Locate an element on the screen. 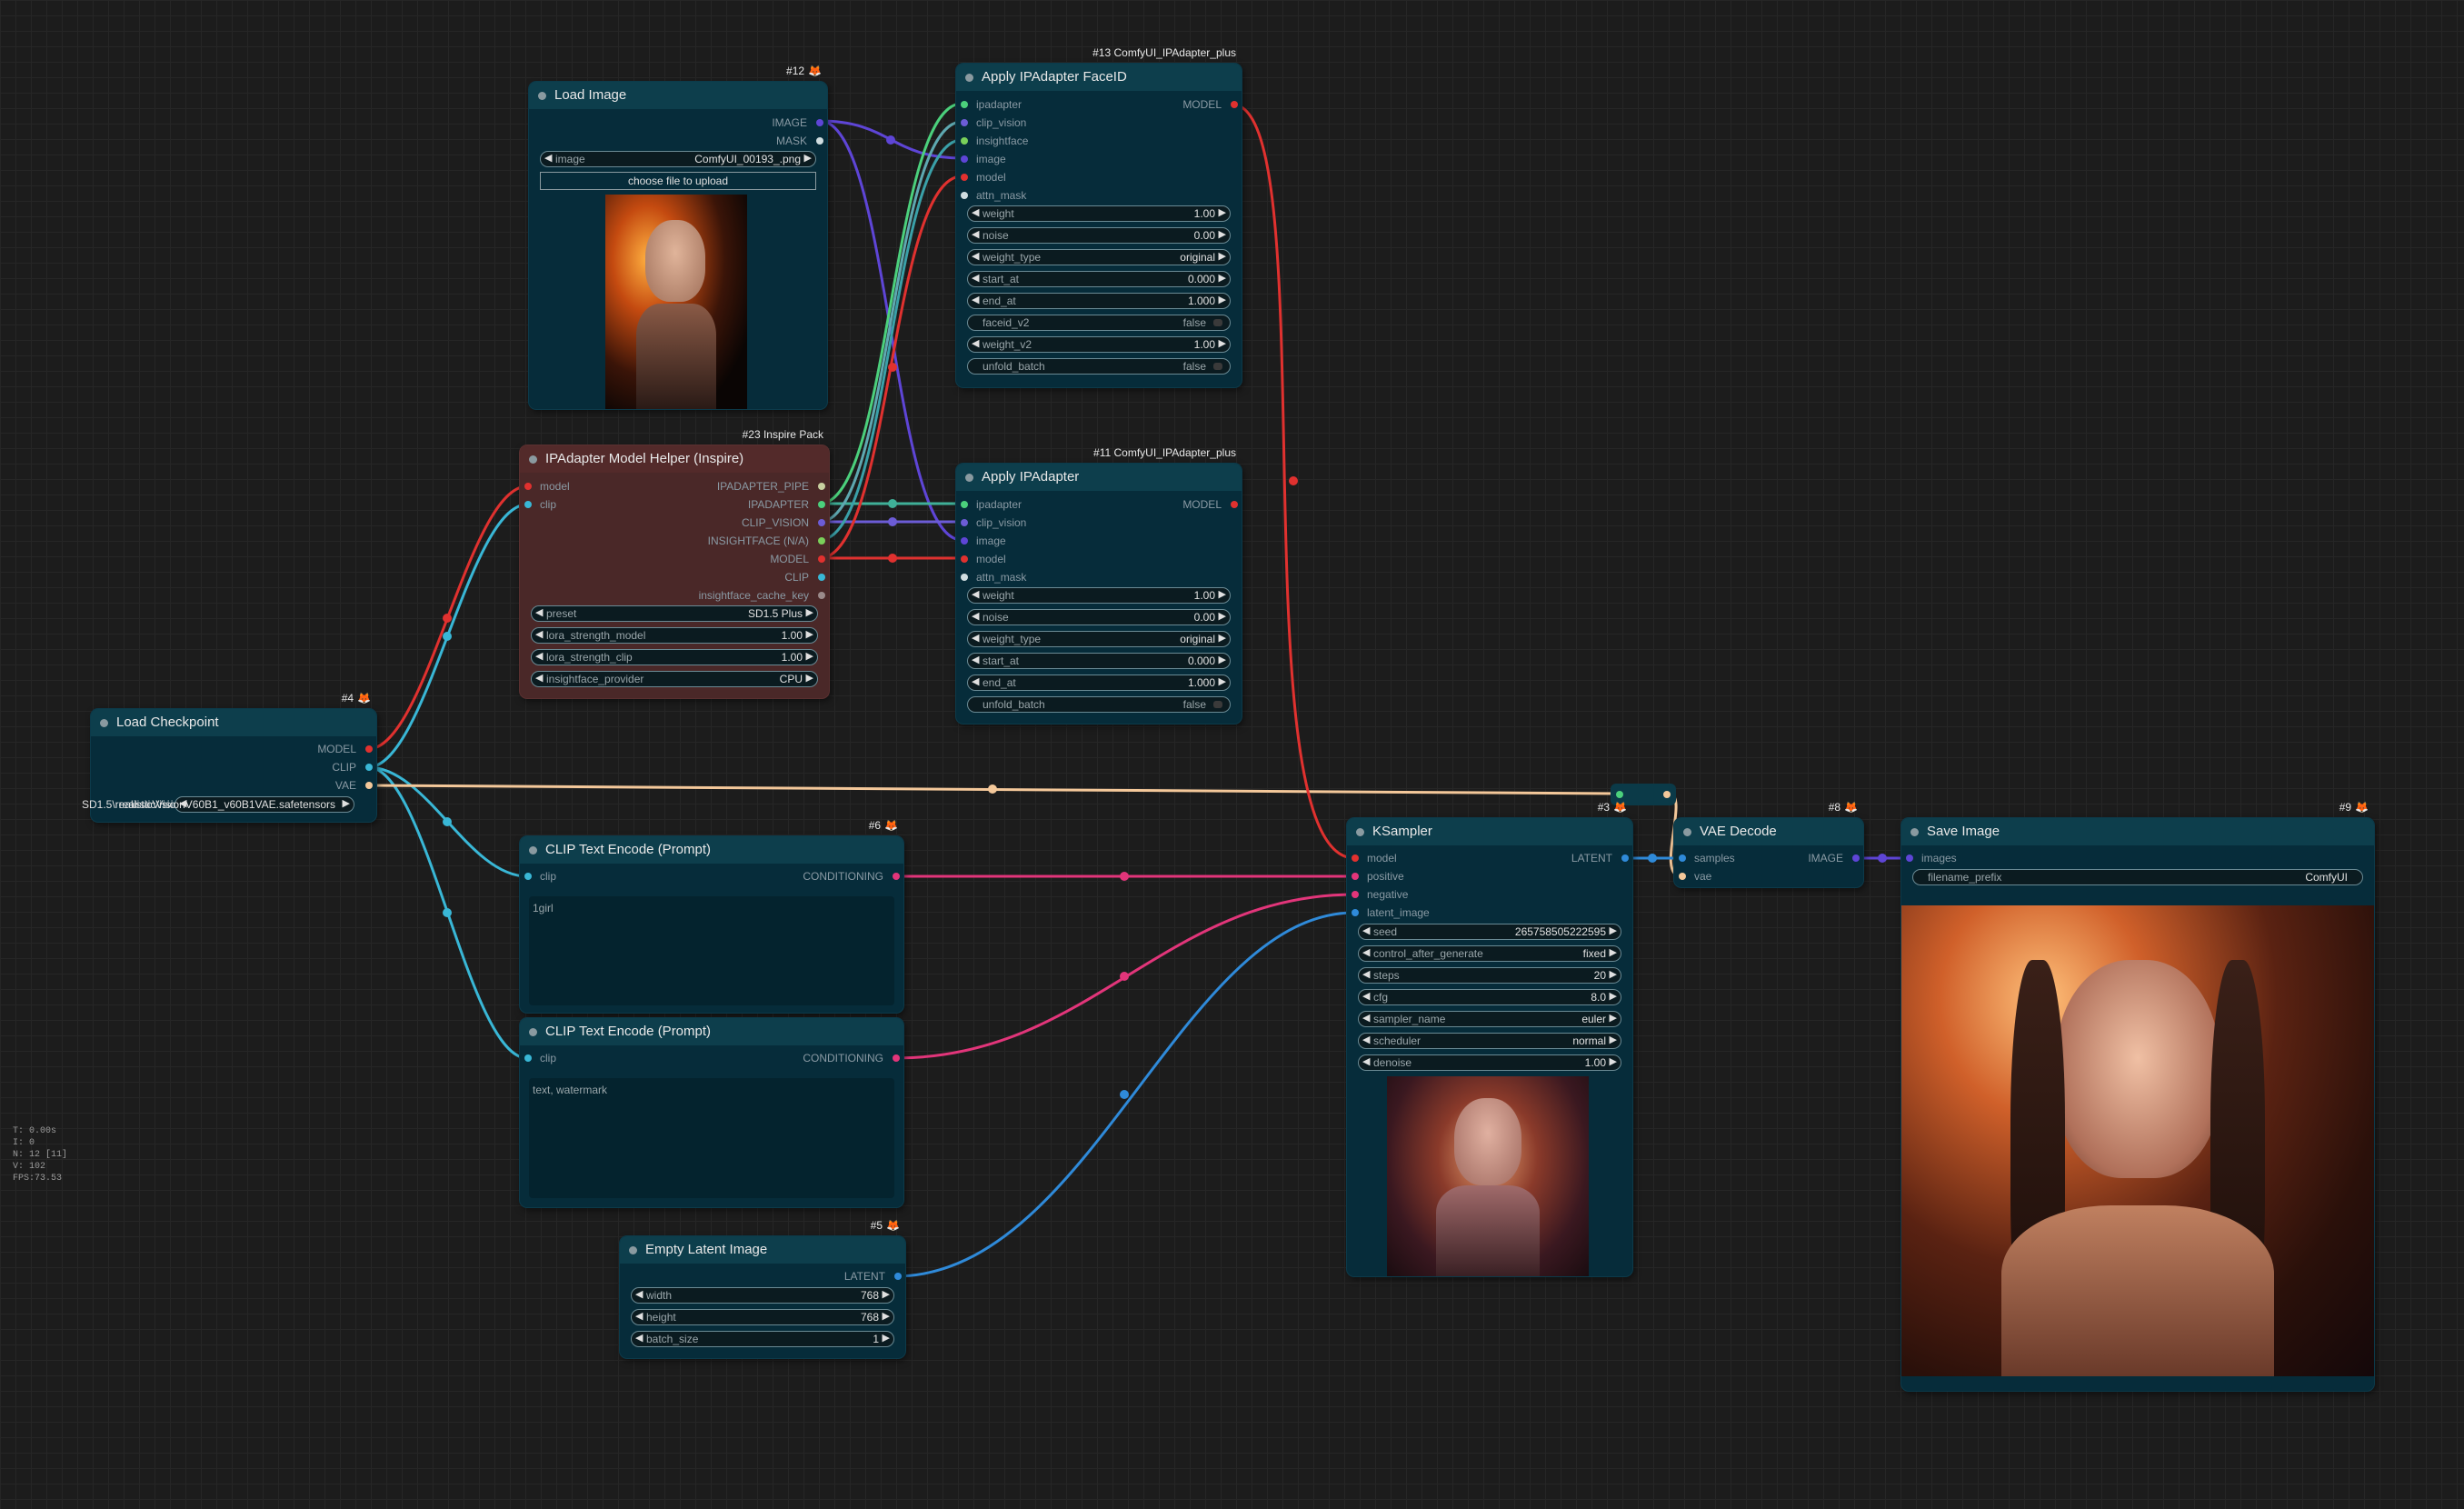 The height and width of the screenshot is (1509, 2464). steps-number: ◀ steps 20 ▶ is located at coordinates (1489, 976).